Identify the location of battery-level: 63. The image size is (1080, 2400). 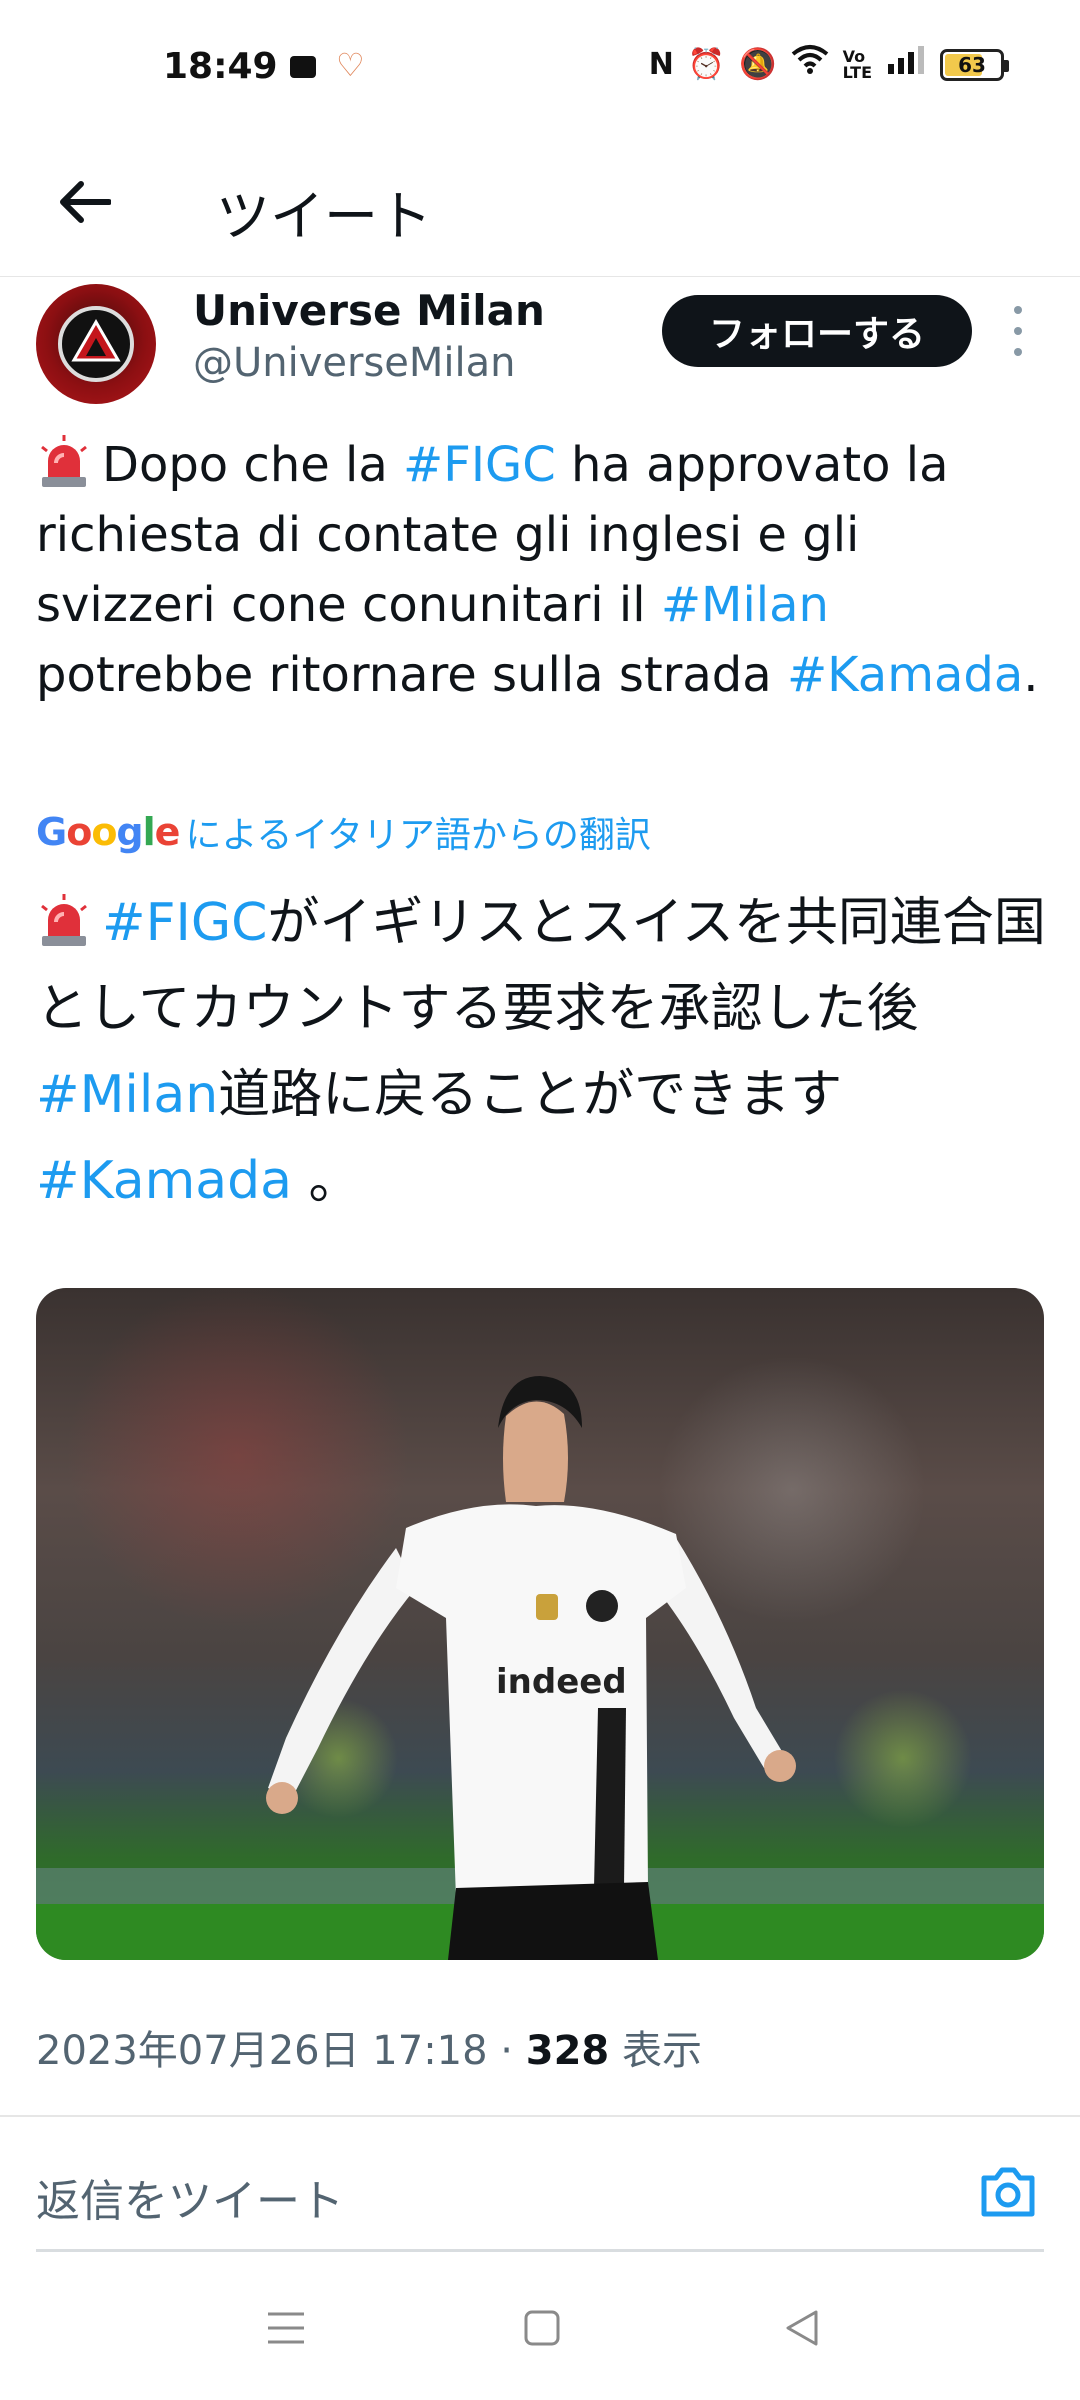
(972, 64).